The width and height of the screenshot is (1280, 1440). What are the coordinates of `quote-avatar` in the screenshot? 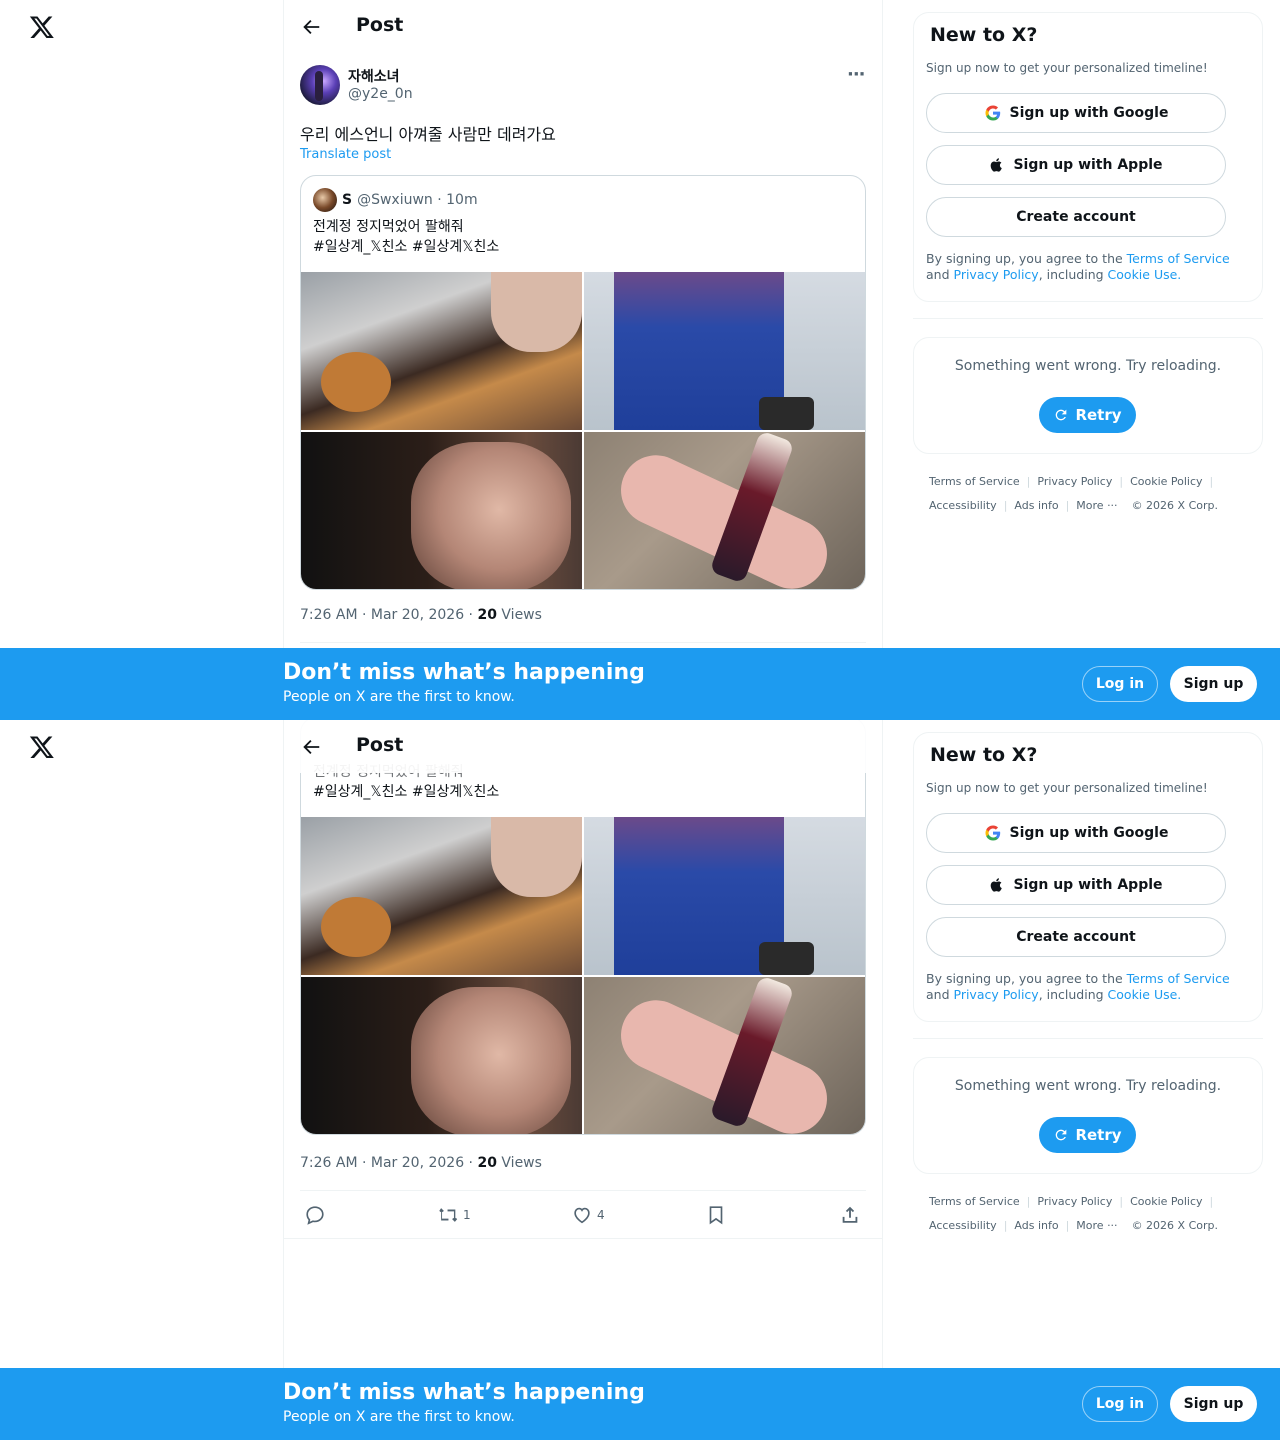 It's located at (325, 200).